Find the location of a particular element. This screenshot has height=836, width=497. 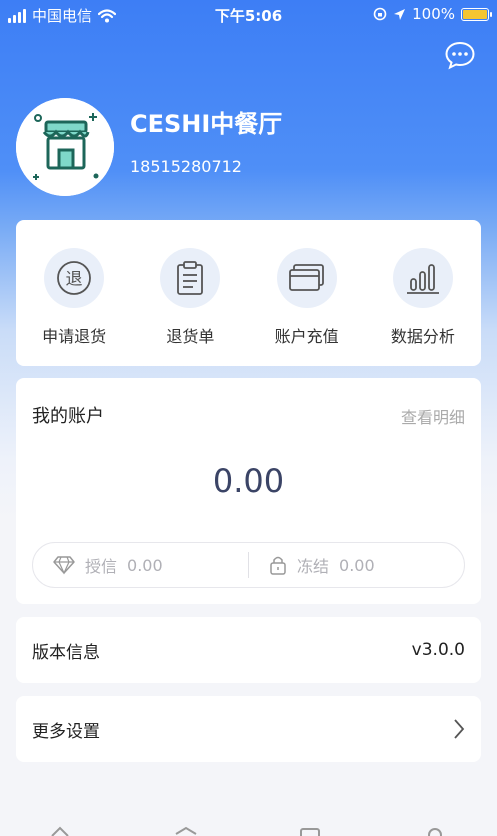

frozen-value: 0.00 is located at coordinates (357, 565).